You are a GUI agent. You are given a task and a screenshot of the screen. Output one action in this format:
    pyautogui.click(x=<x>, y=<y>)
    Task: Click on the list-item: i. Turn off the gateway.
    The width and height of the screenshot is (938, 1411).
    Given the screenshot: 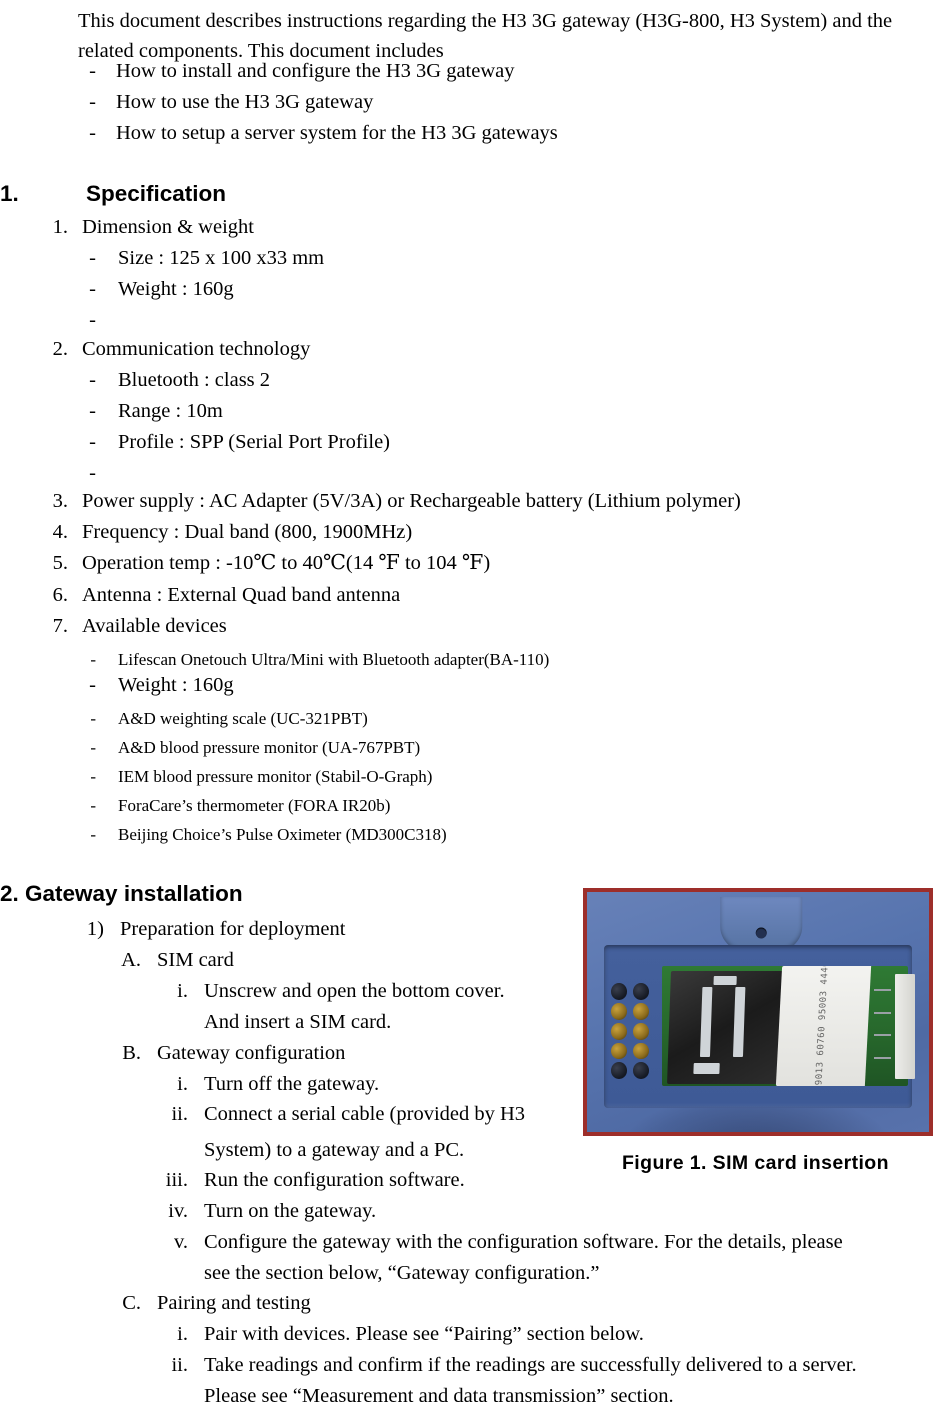 What is the action you would take?
    pyautogui.click(x=367, y=1084)
    